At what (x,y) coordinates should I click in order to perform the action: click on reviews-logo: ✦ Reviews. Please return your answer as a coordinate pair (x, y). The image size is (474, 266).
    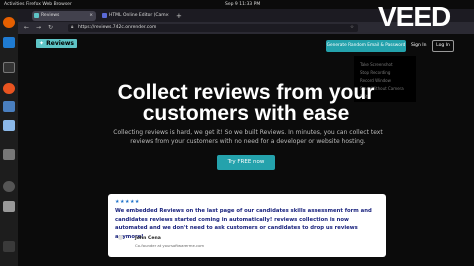
    Looking at the image, I should click on (56, 43).